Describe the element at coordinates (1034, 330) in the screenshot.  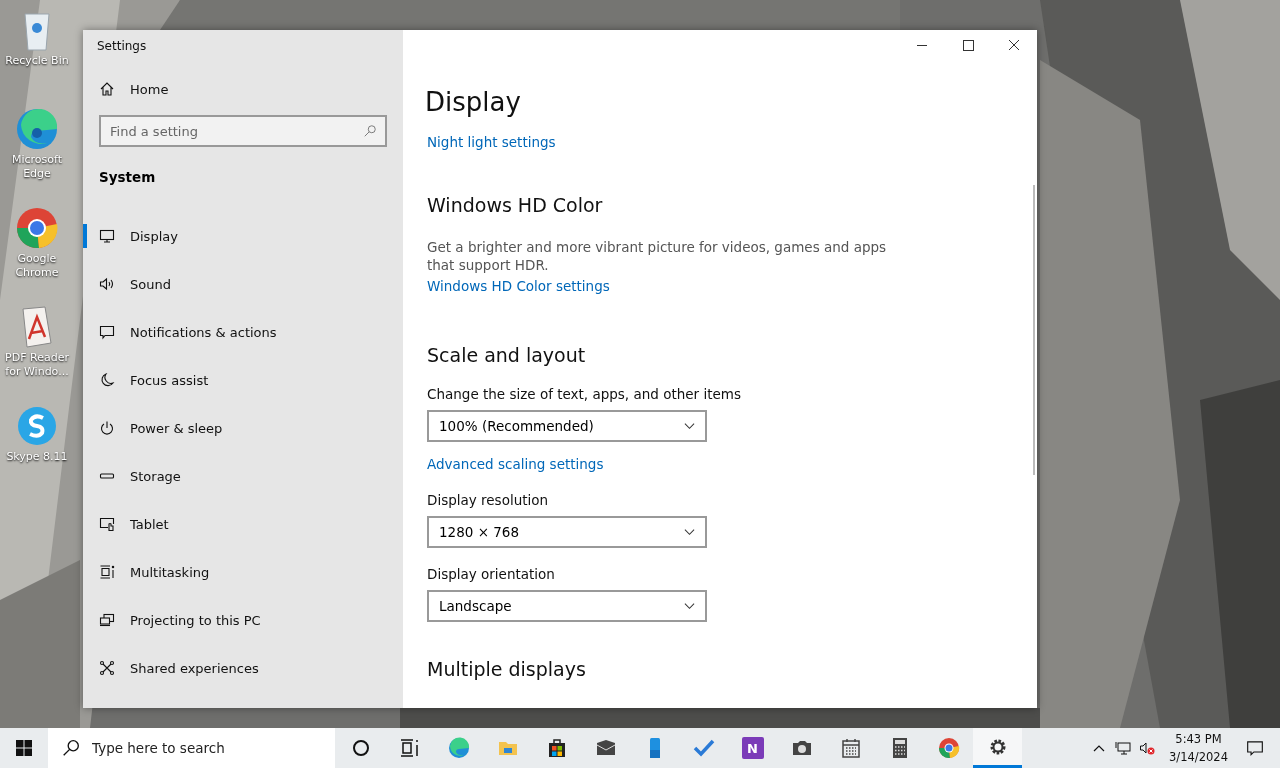
I see `scrollbar` at that location.